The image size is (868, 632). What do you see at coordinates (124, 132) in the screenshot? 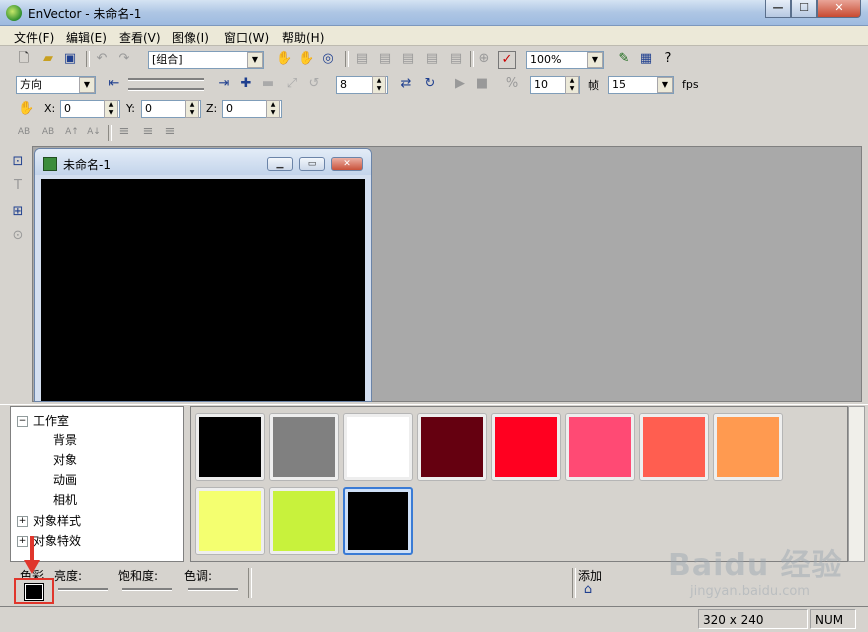
I see `align-left-icon: ≡` at bounding box center [124, 132].